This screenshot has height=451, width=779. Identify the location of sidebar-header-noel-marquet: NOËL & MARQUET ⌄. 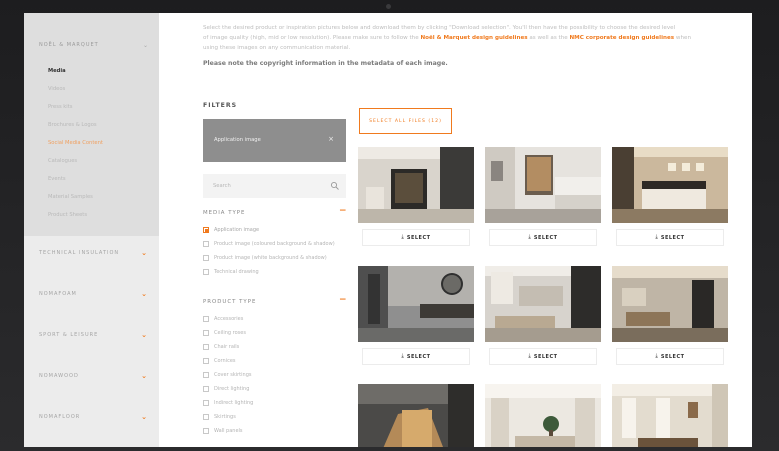
(94, 45).